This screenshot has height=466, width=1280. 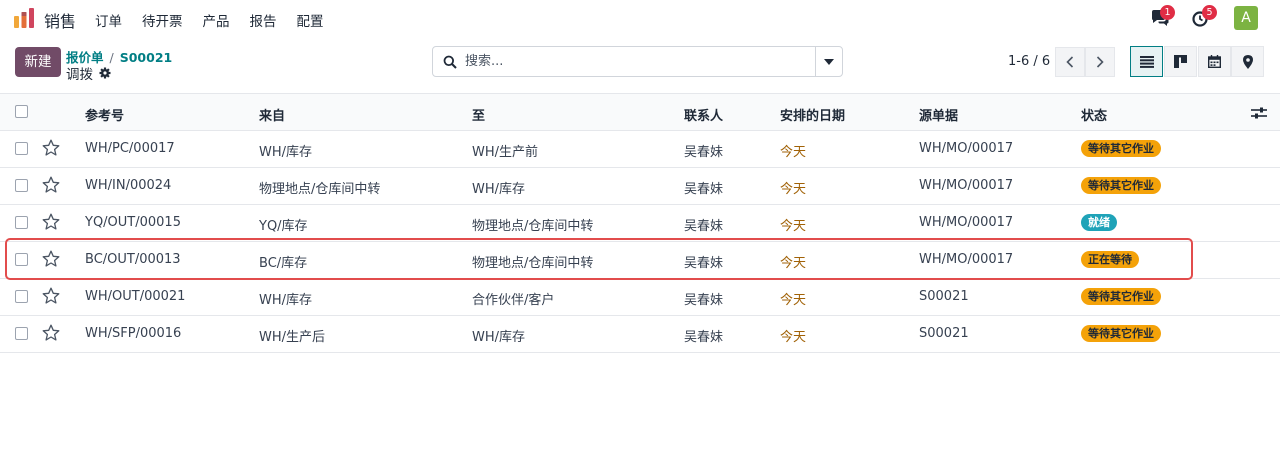 I want to click on sales-app-icon, so click(x=24, y=18).